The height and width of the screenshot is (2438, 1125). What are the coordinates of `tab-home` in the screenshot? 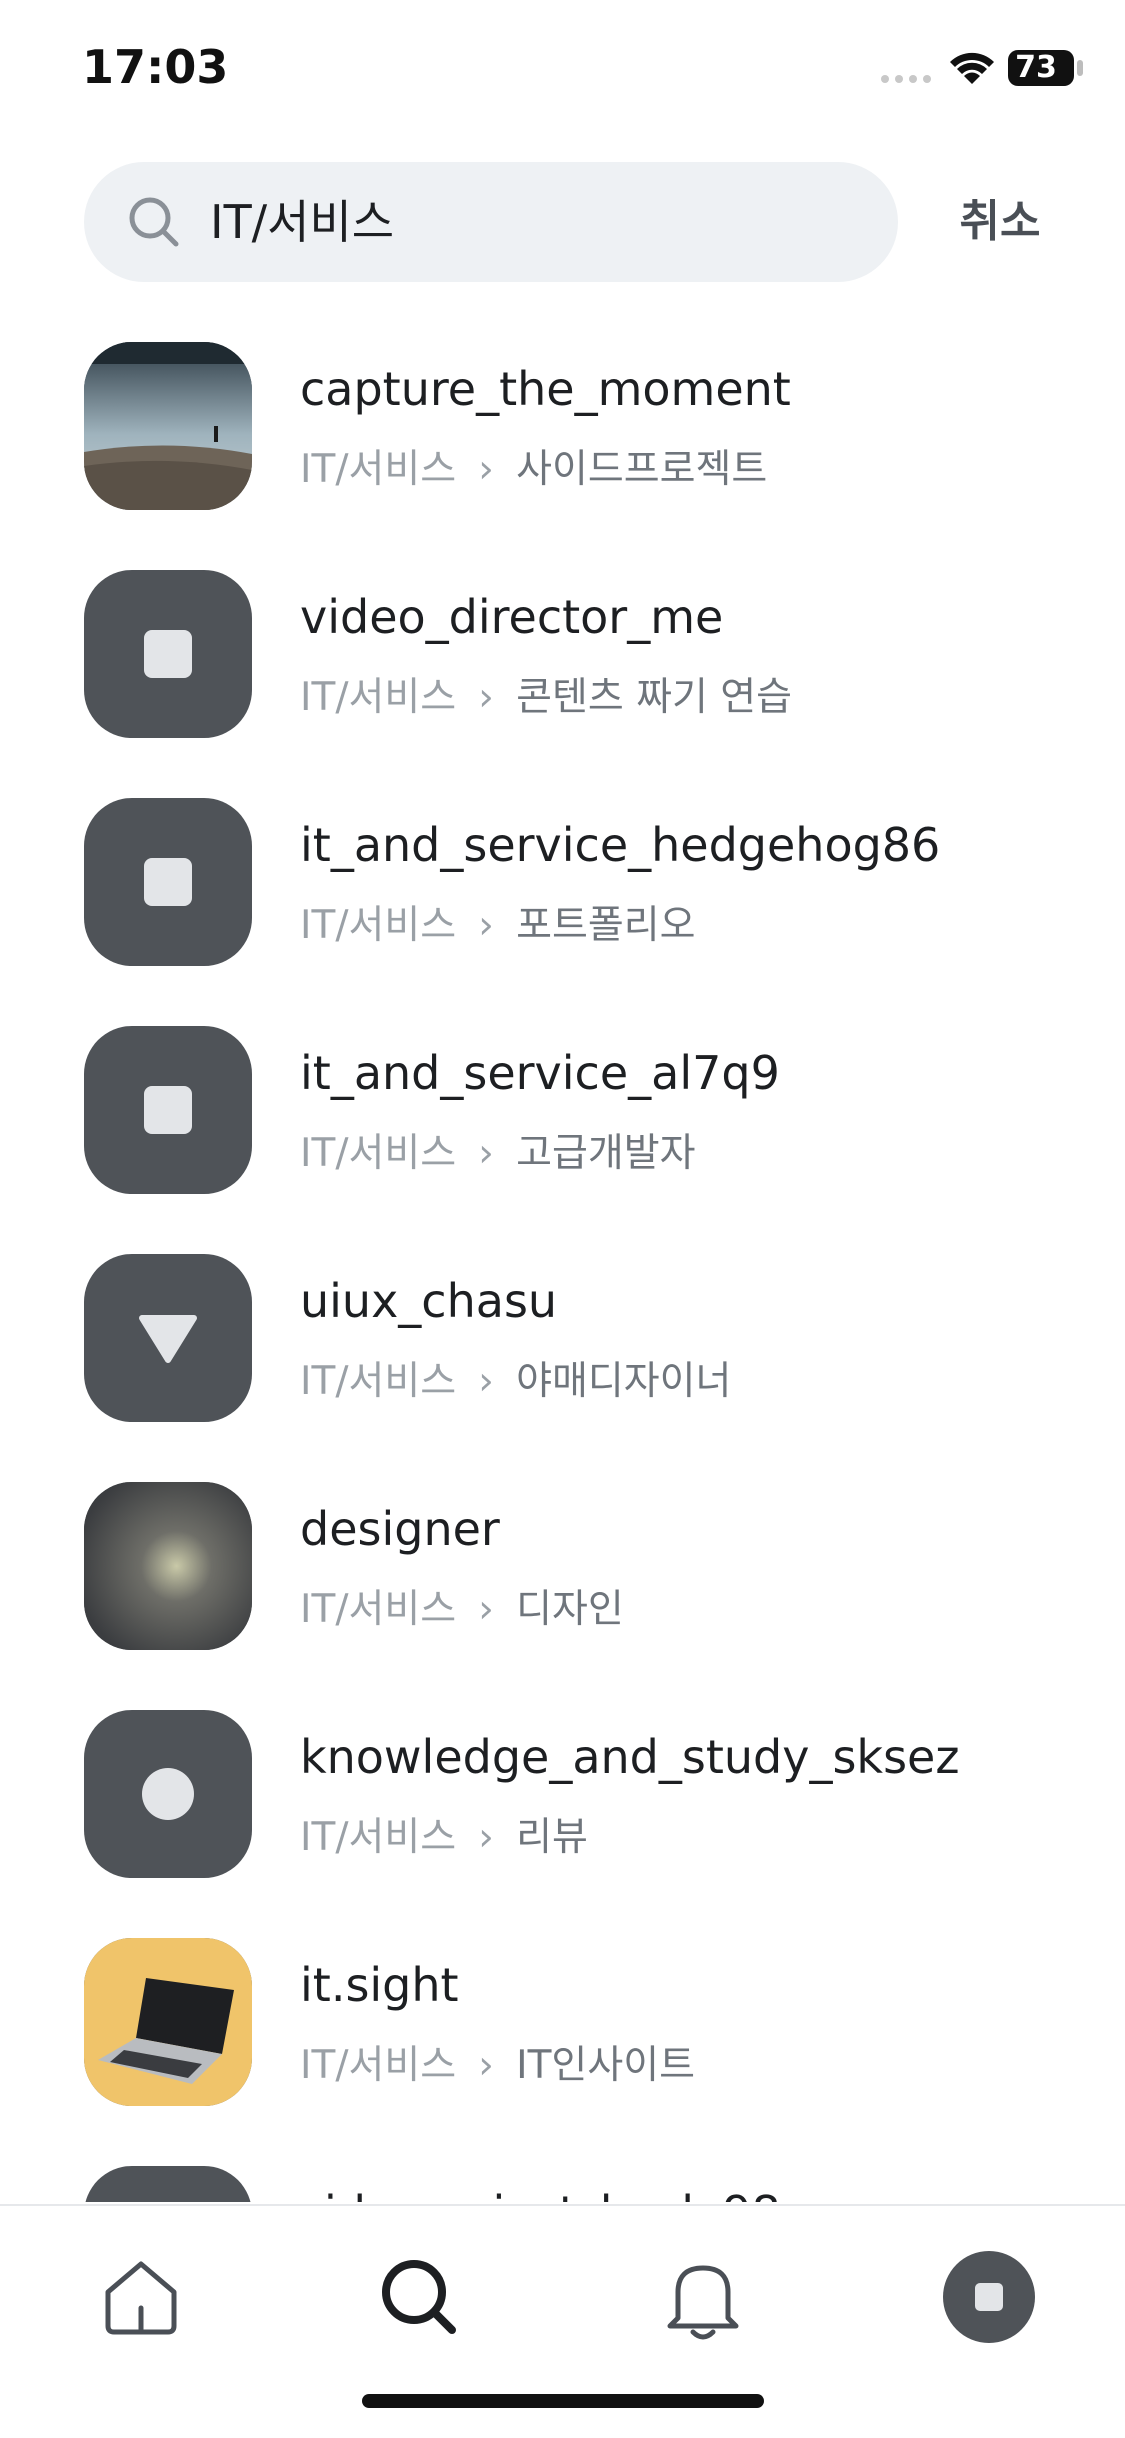 It's located at (141, 2297).